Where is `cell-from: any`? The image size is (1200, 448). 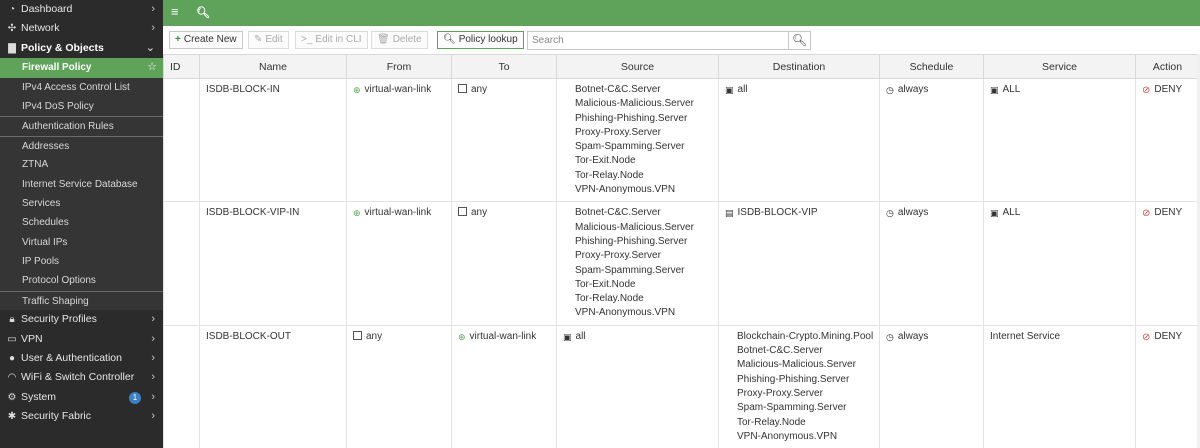 cell-from: any is located at coordinates (399, 386).